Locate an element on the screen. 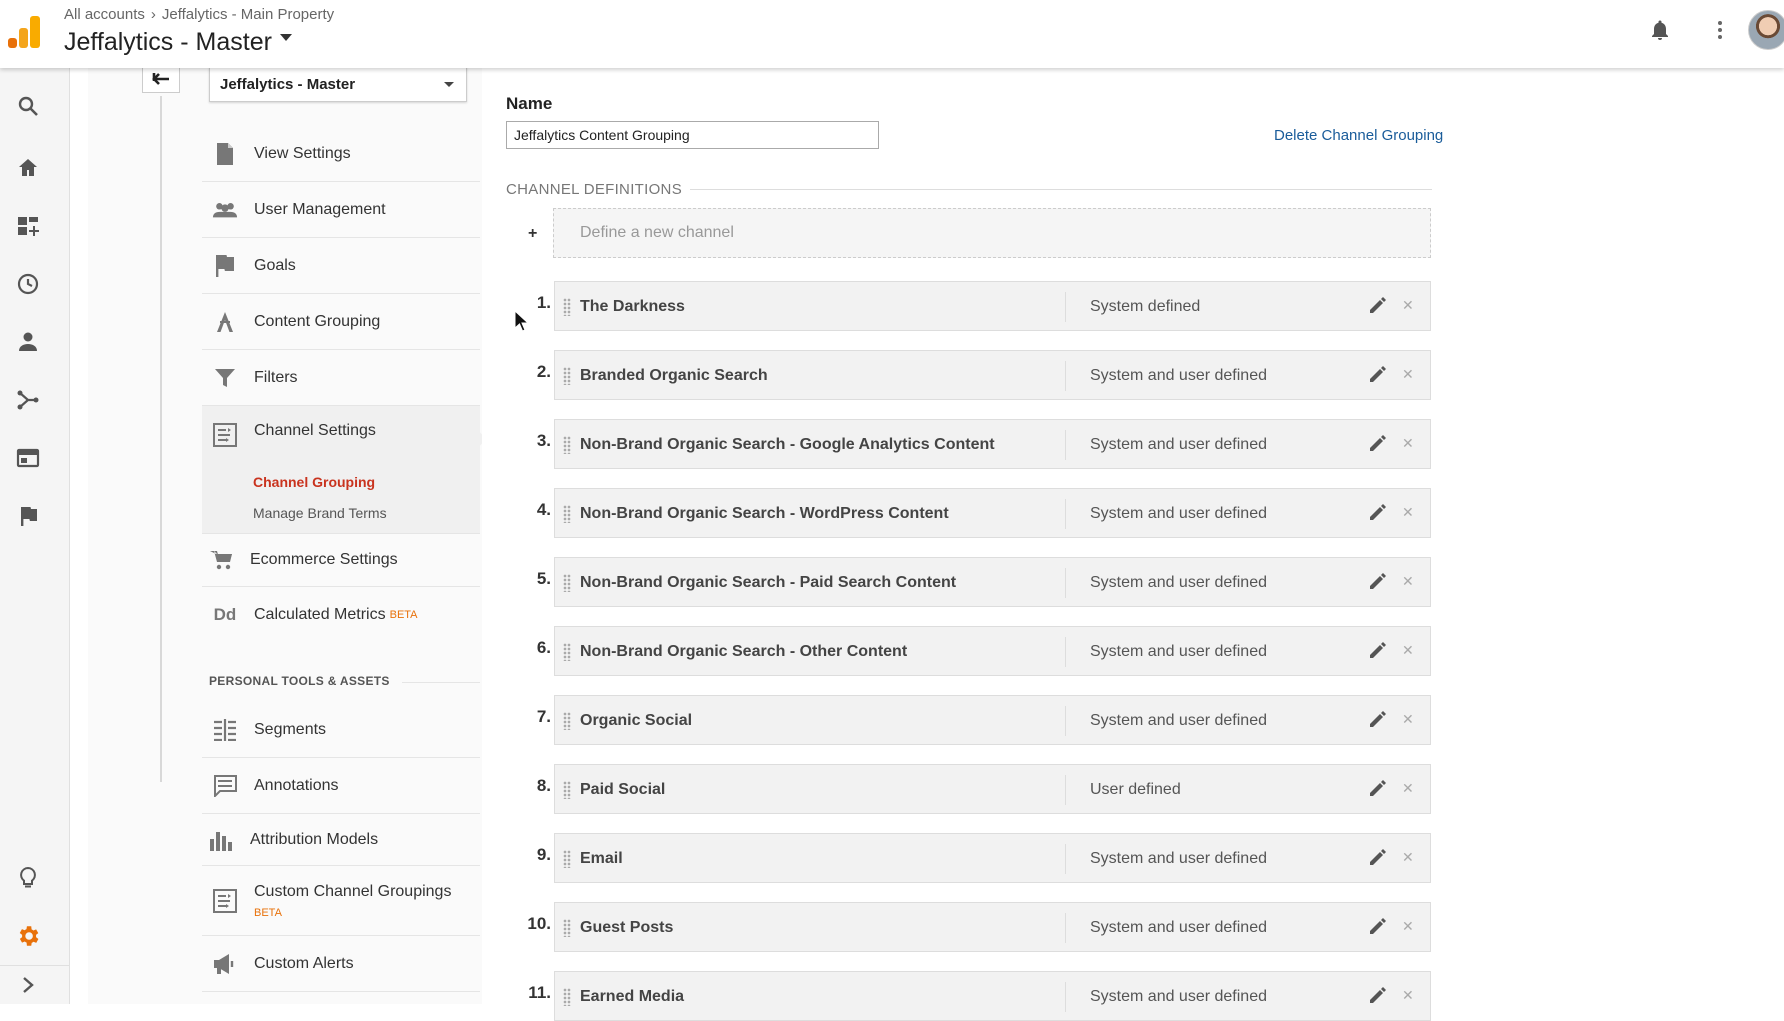  divider is located at coordinates (1061, 189).